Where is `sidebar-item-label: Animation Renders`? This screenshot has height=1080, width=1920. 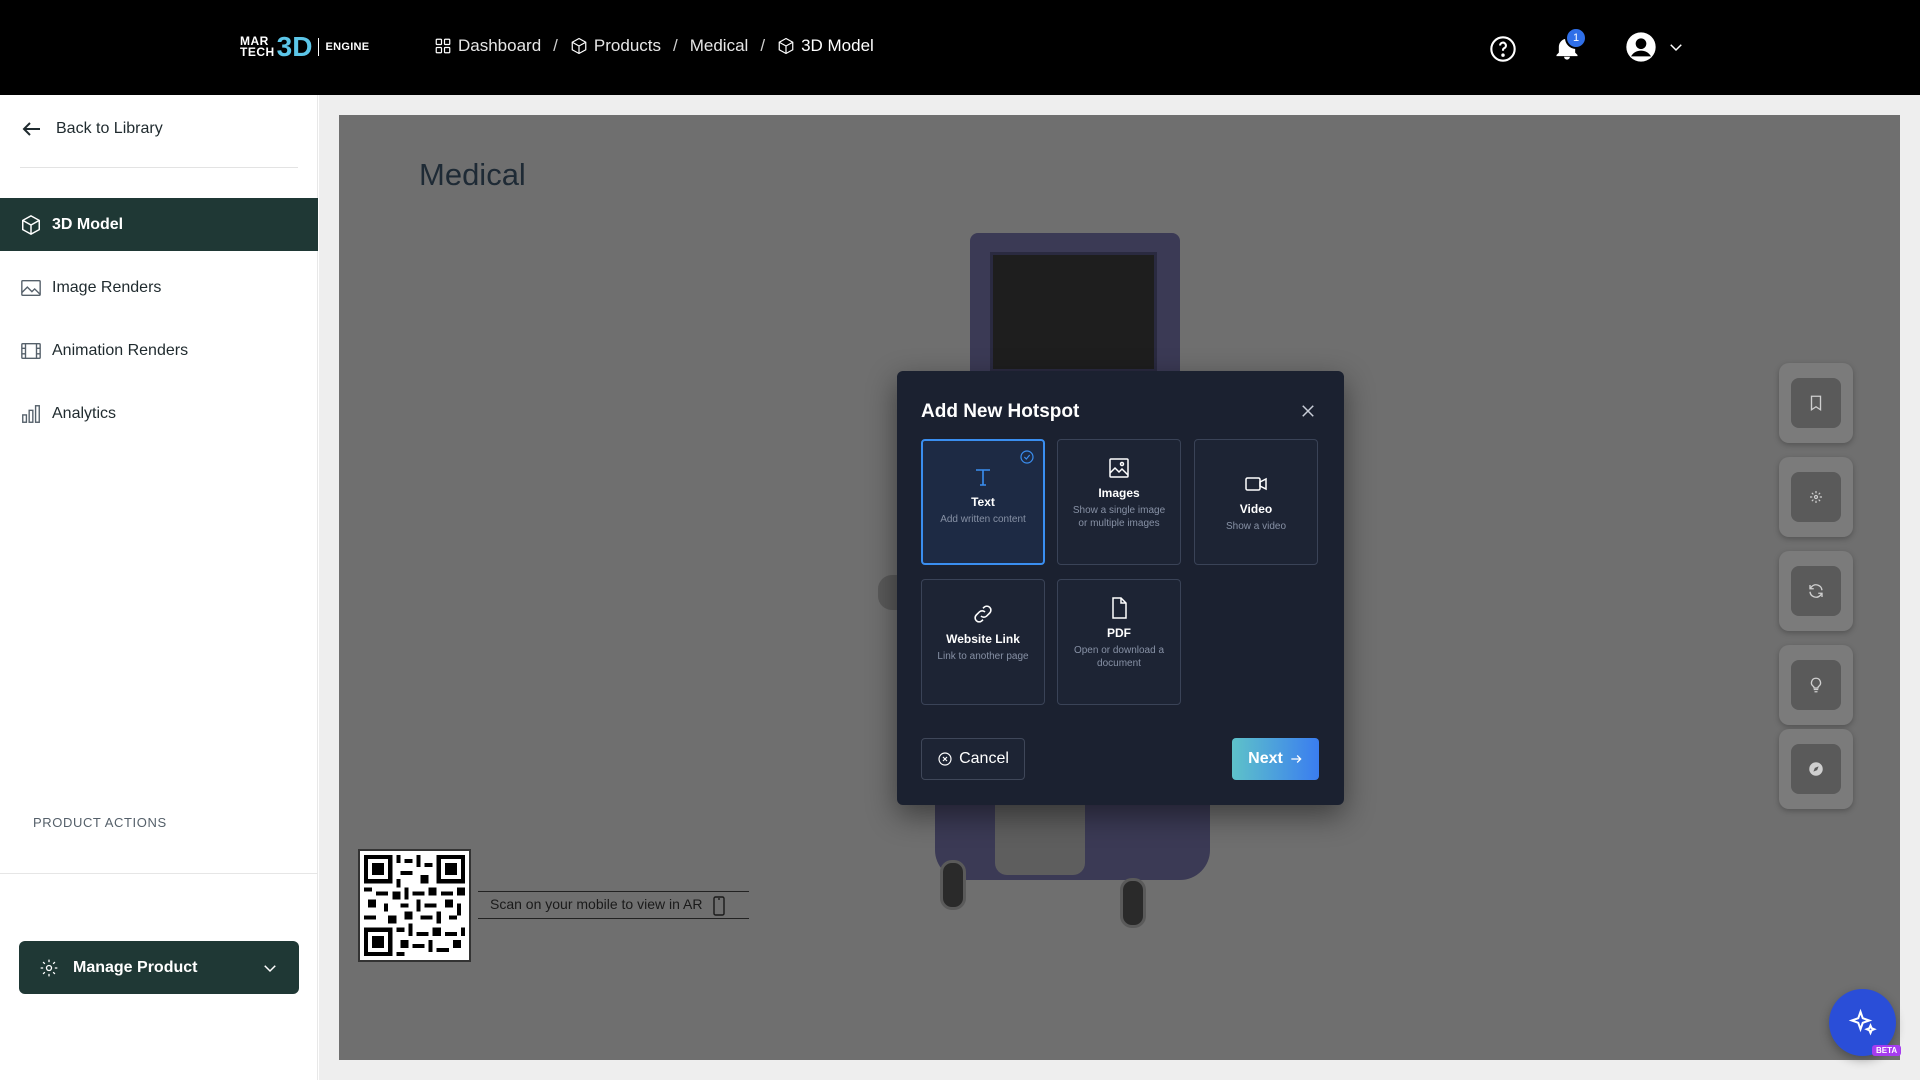 sidebar-item-label: Animation Renders is located at coordinates (120, 350).